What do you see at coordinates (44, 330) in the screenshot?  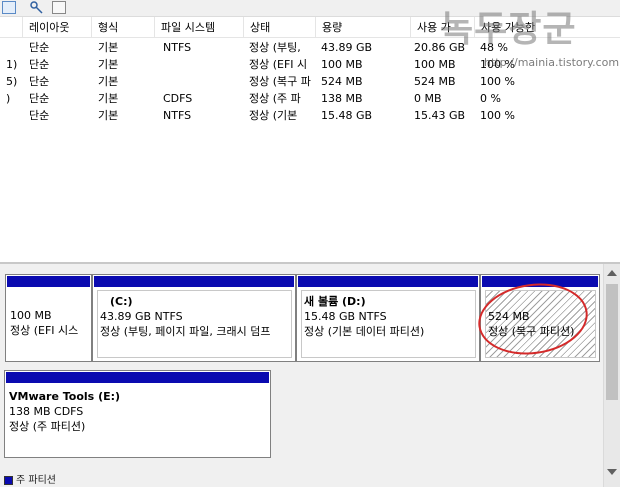 I see `volume-status: 정상 (EFI 시스` at bounding box center [44, 330].